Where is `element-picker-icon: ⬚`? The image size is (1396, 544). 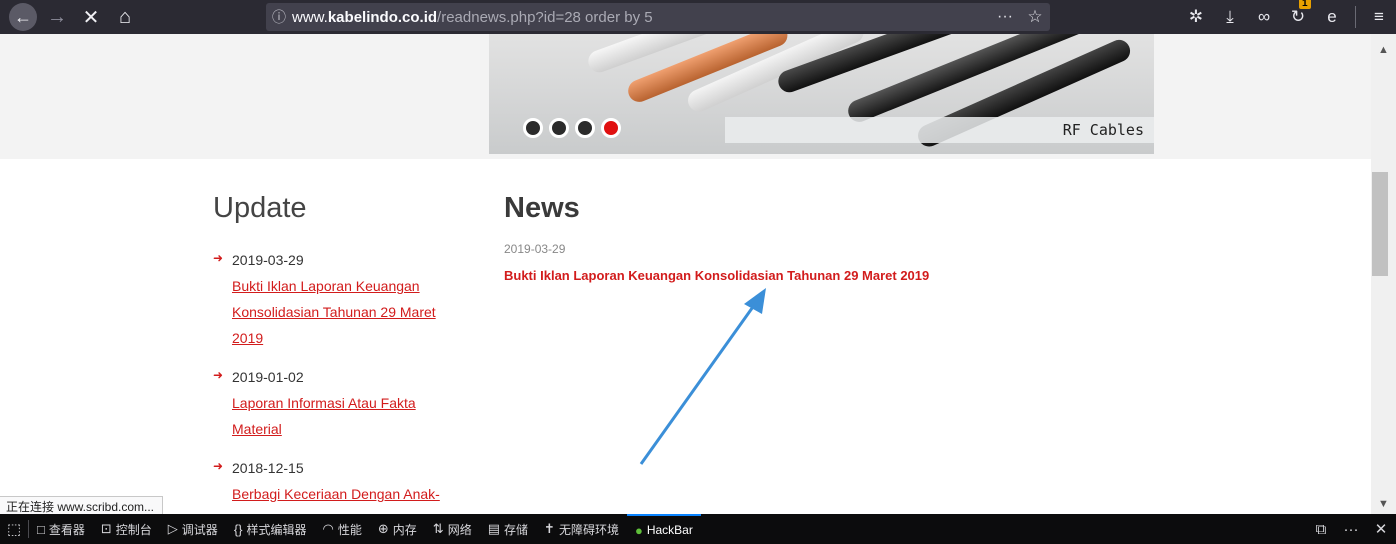 element-picker-icon: ⬚ is located at coordinates (14, 529).